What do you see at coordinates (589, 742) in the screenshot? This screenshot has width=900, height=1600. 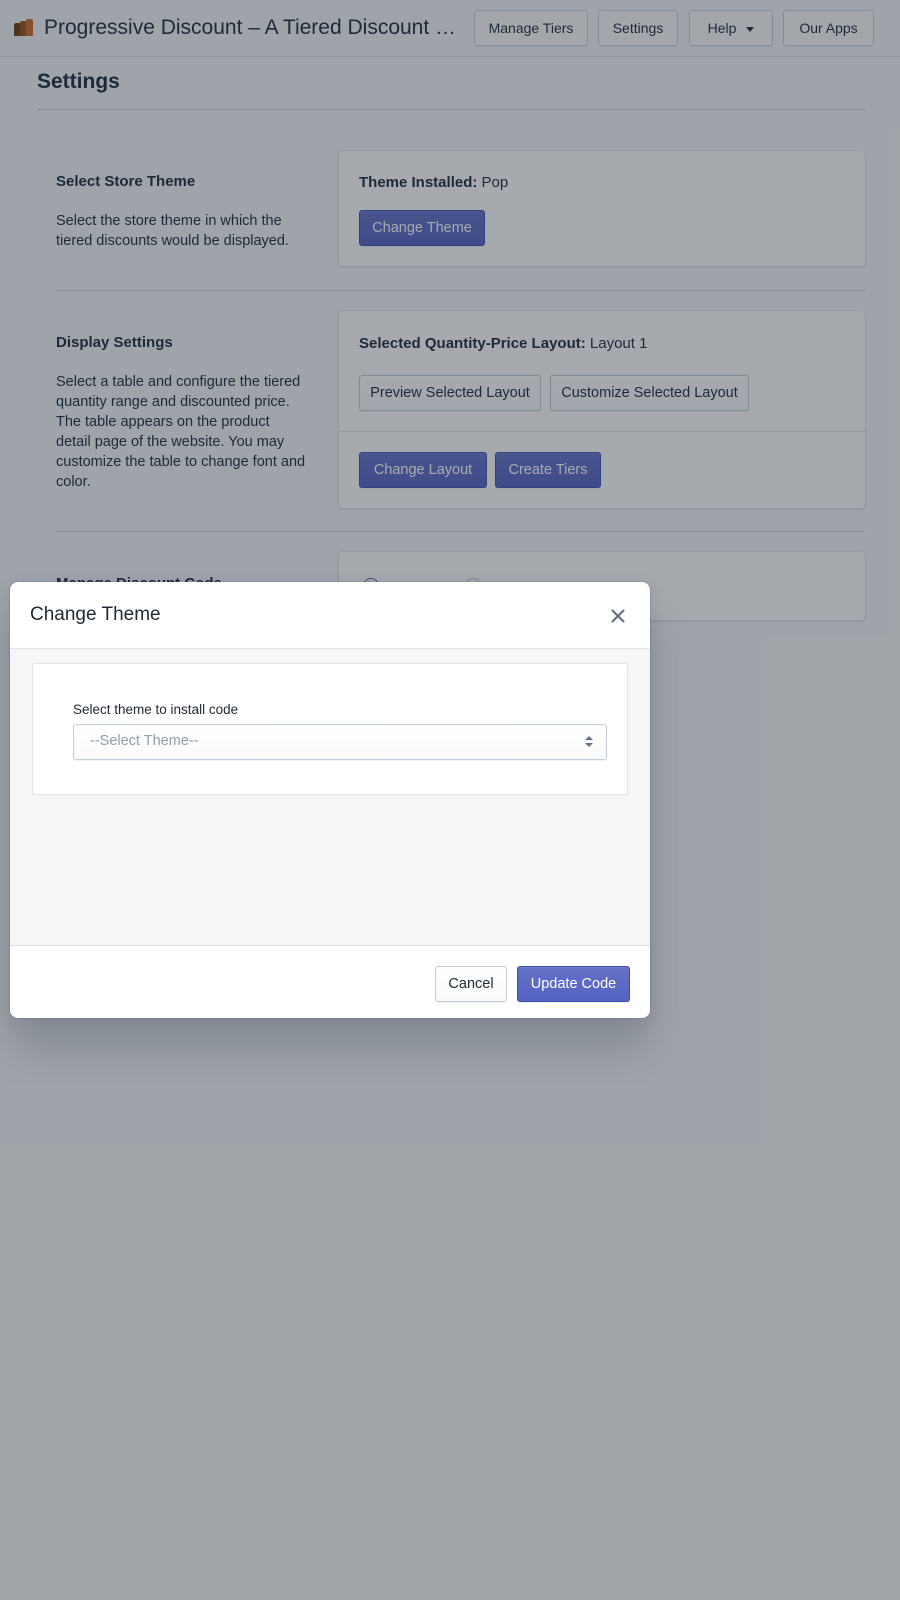 I see `select-arrows-icon` at bounding box center [589, 742].